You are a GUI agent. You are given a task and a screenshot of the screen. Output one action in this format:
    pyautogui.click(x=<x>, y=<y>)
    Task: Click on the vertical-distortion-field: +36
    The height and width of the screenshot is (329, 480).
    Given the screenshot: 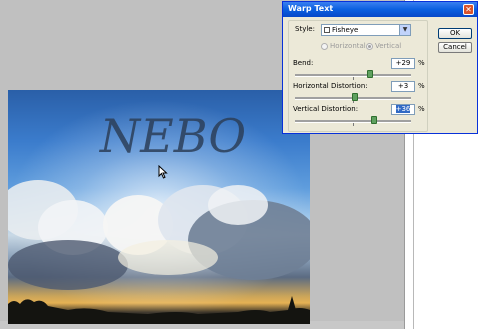 What is the action you would take?
    pyautogui.click(x=403, y=109)
    